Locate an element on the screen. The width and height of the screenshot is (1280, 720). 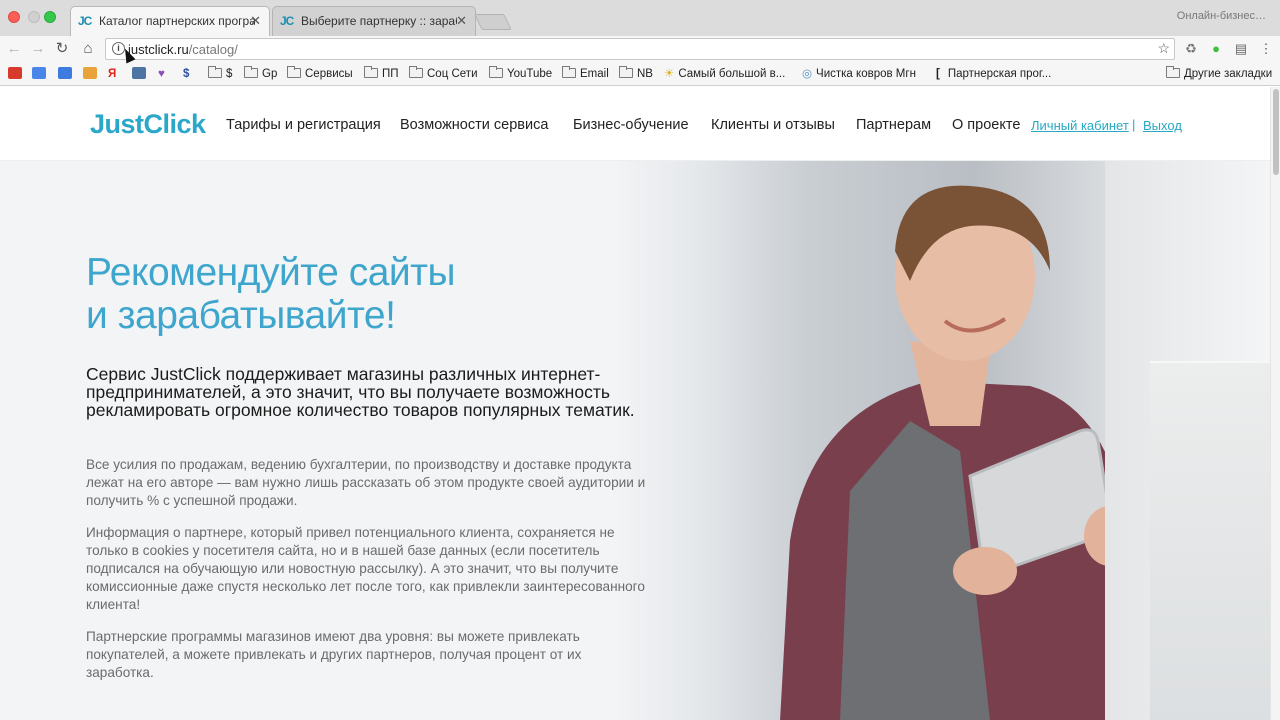
maximize-window-button is located at coordinates (50, 17).